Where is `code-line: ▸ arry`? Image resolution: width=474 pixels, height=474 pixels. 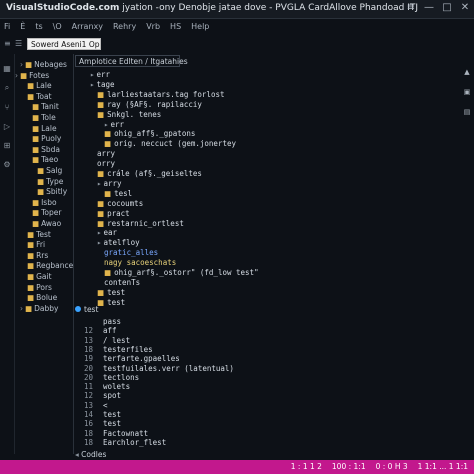
code-line: ▸ arry is located at coordinates (109, 184).